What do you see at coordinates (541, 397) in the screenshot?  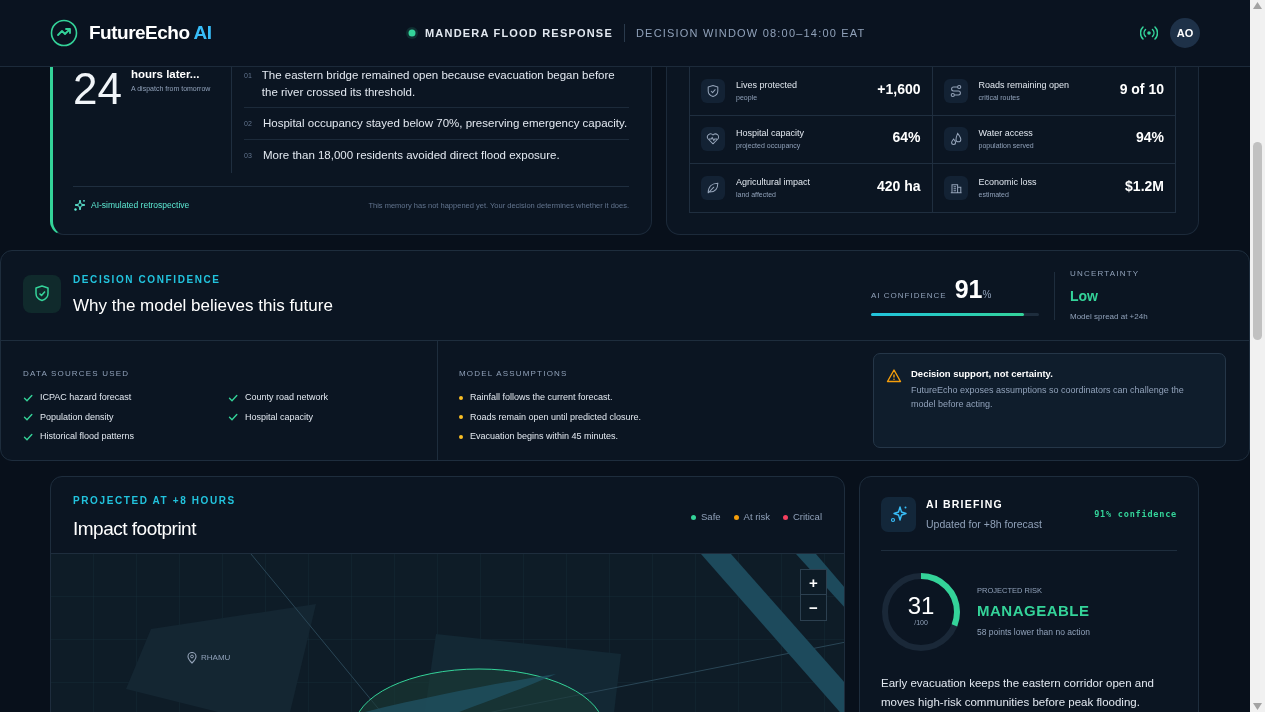 I see `assumption-item: Rainfall follows the current forecast.` at bounding box center [541, 397].